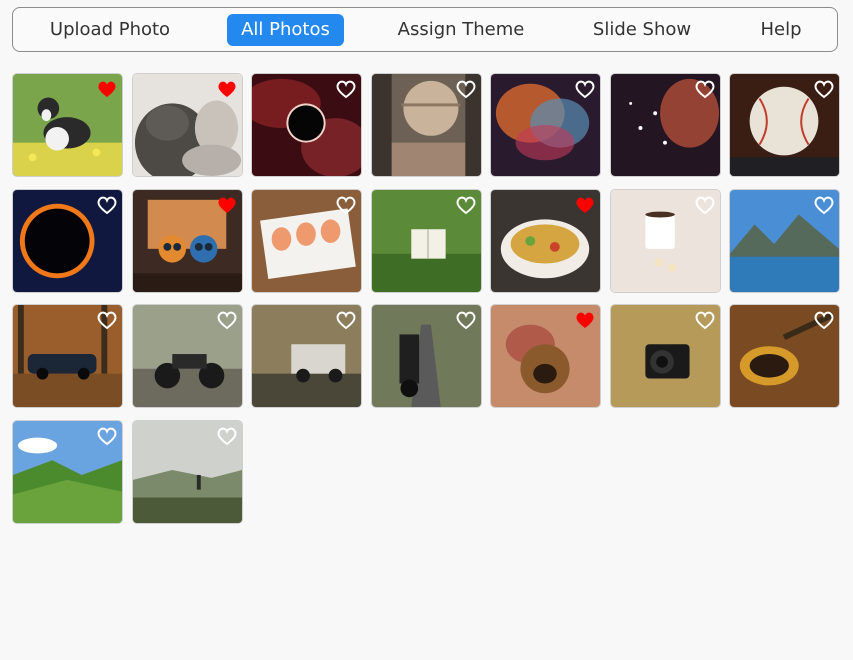 The width and height of the screenshot is (853, 660). Describe the element at coordinates (642, 30) in the screenshot. I see `nav-slide-show: Slide Show` at that location.